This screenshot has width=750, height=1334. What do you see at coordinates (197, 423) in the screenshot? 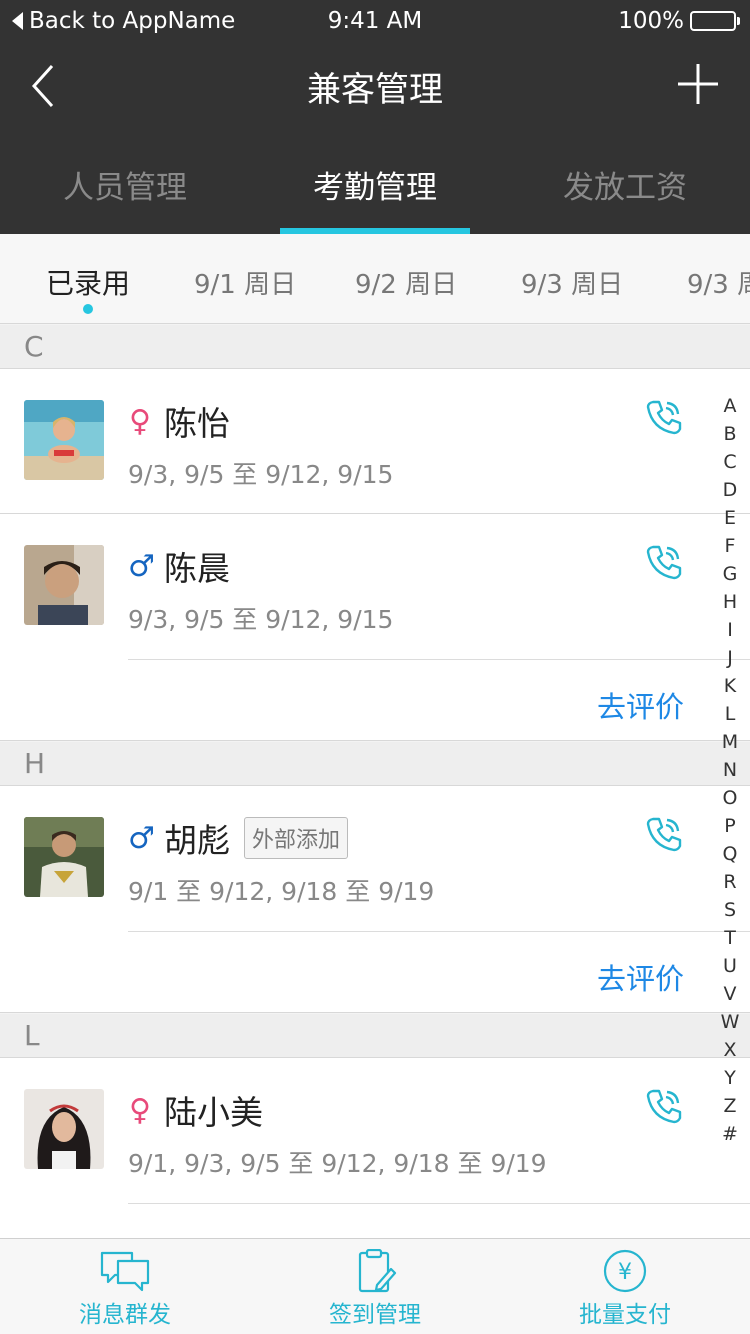
I see `person-name: 陈怡` at bounding box center [197, 423].